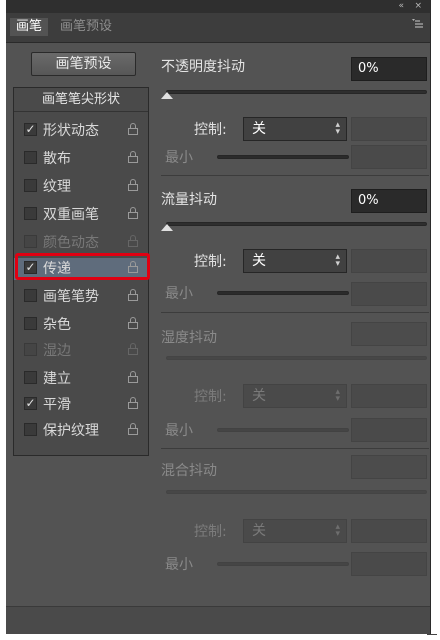 The height and width of the screenshot is (640, 440). What do you see at coordinates (189, 200) in the screenshot?
I see `flow-jitter-label: 流量抖动` at bounding box center [189, 200].